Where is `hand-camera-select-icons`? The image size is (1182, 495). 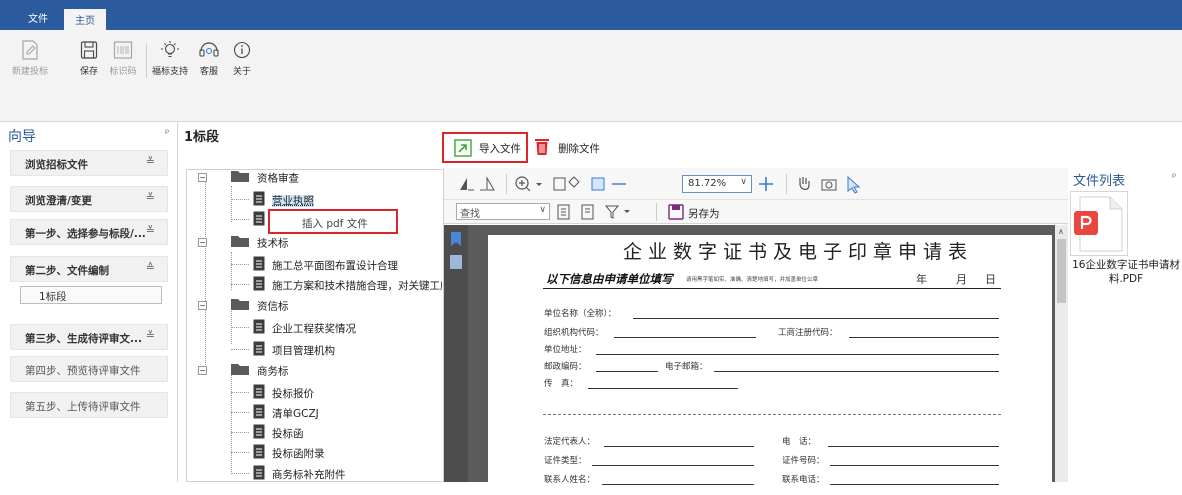
hand-camera-select-icons is located at coordinates (836, 184).